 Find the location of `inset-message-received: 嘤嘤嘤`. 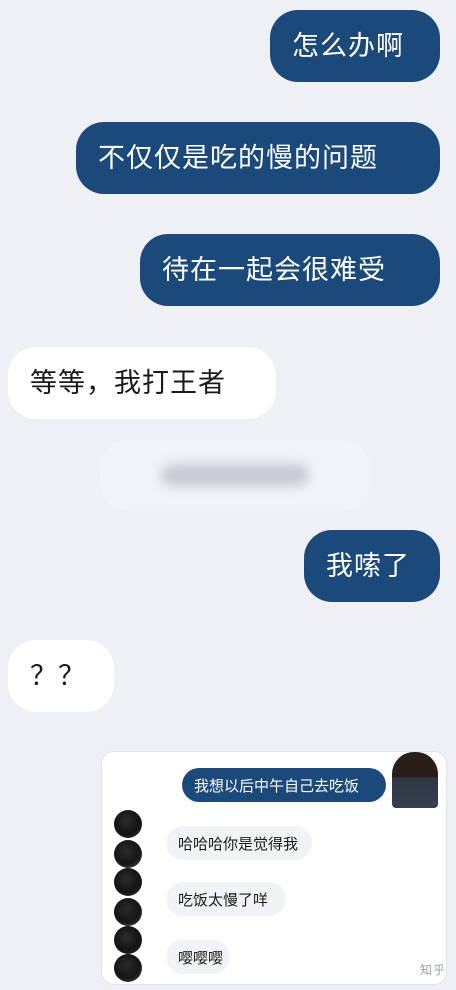

inset-message-received: 嘤嘤嘤 is located at coordinates (198, 957).